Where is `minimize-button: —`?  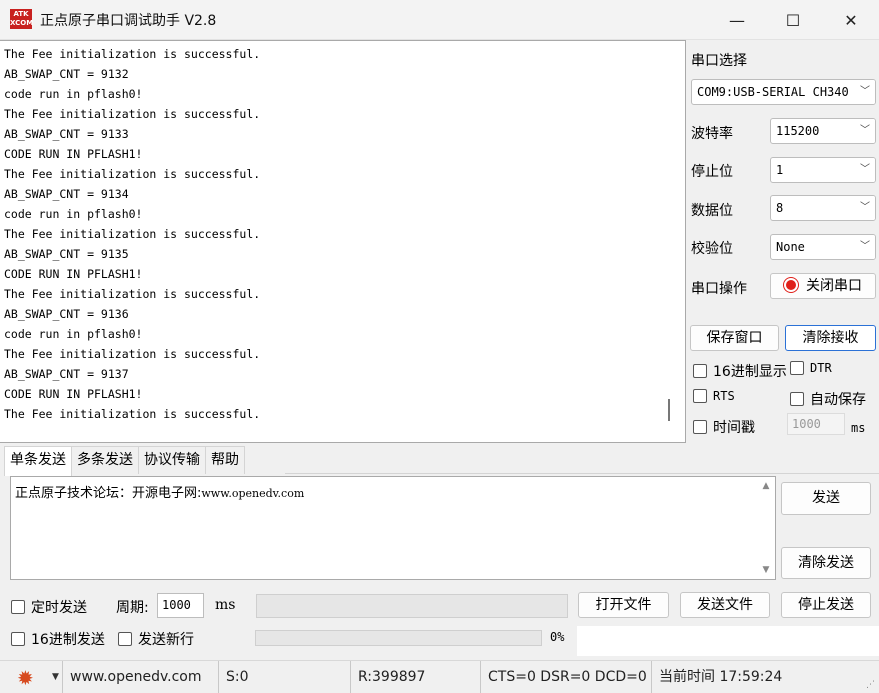 minimize-button: — is located at coordinates (737, 20).